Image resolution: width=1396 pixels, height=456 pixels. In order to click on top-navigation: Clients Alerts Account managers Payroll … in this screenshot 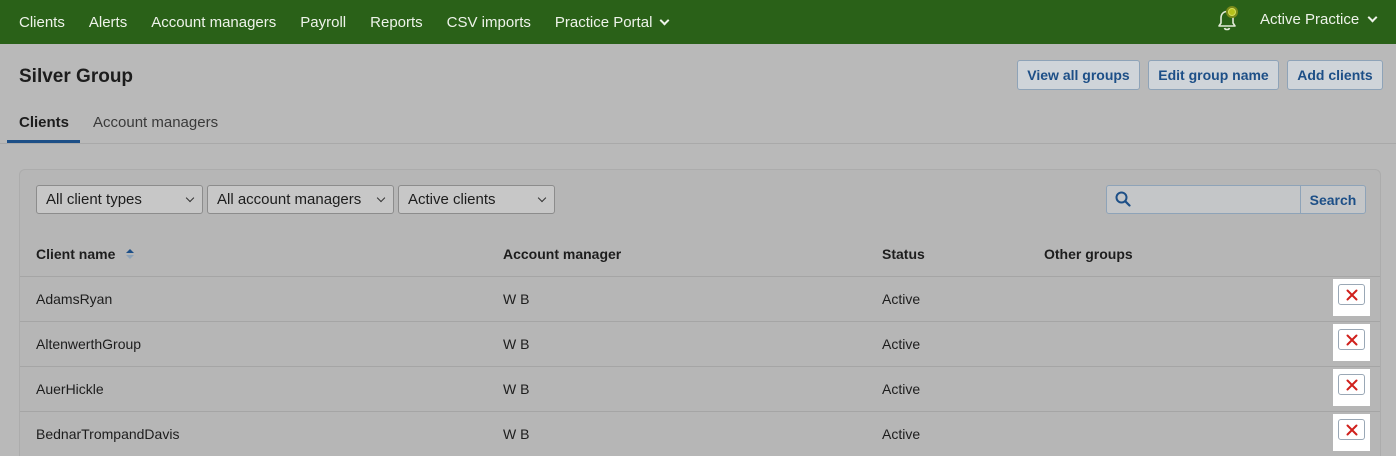, I will do `click(698, 22)`.